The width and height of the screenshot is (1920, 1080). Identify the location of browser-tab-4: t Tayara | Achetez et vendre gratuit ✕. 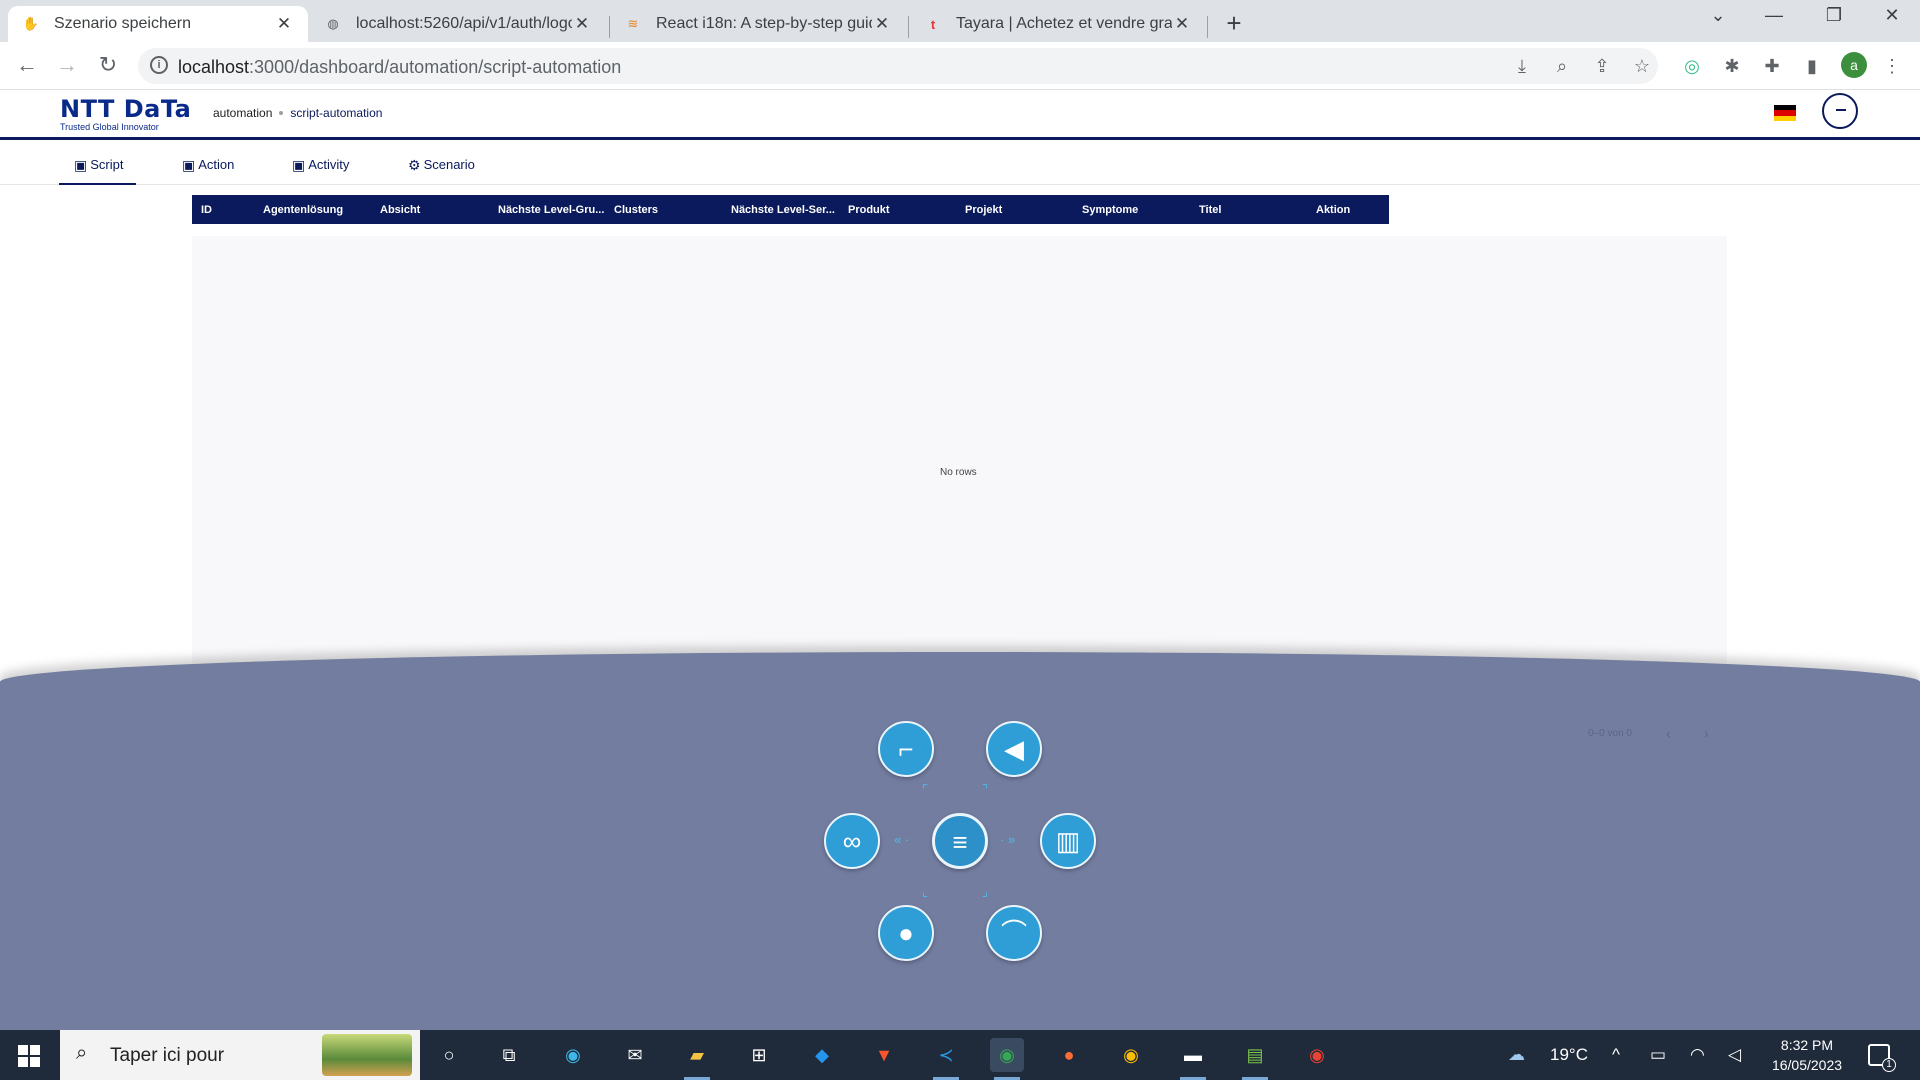
(1058, 24).